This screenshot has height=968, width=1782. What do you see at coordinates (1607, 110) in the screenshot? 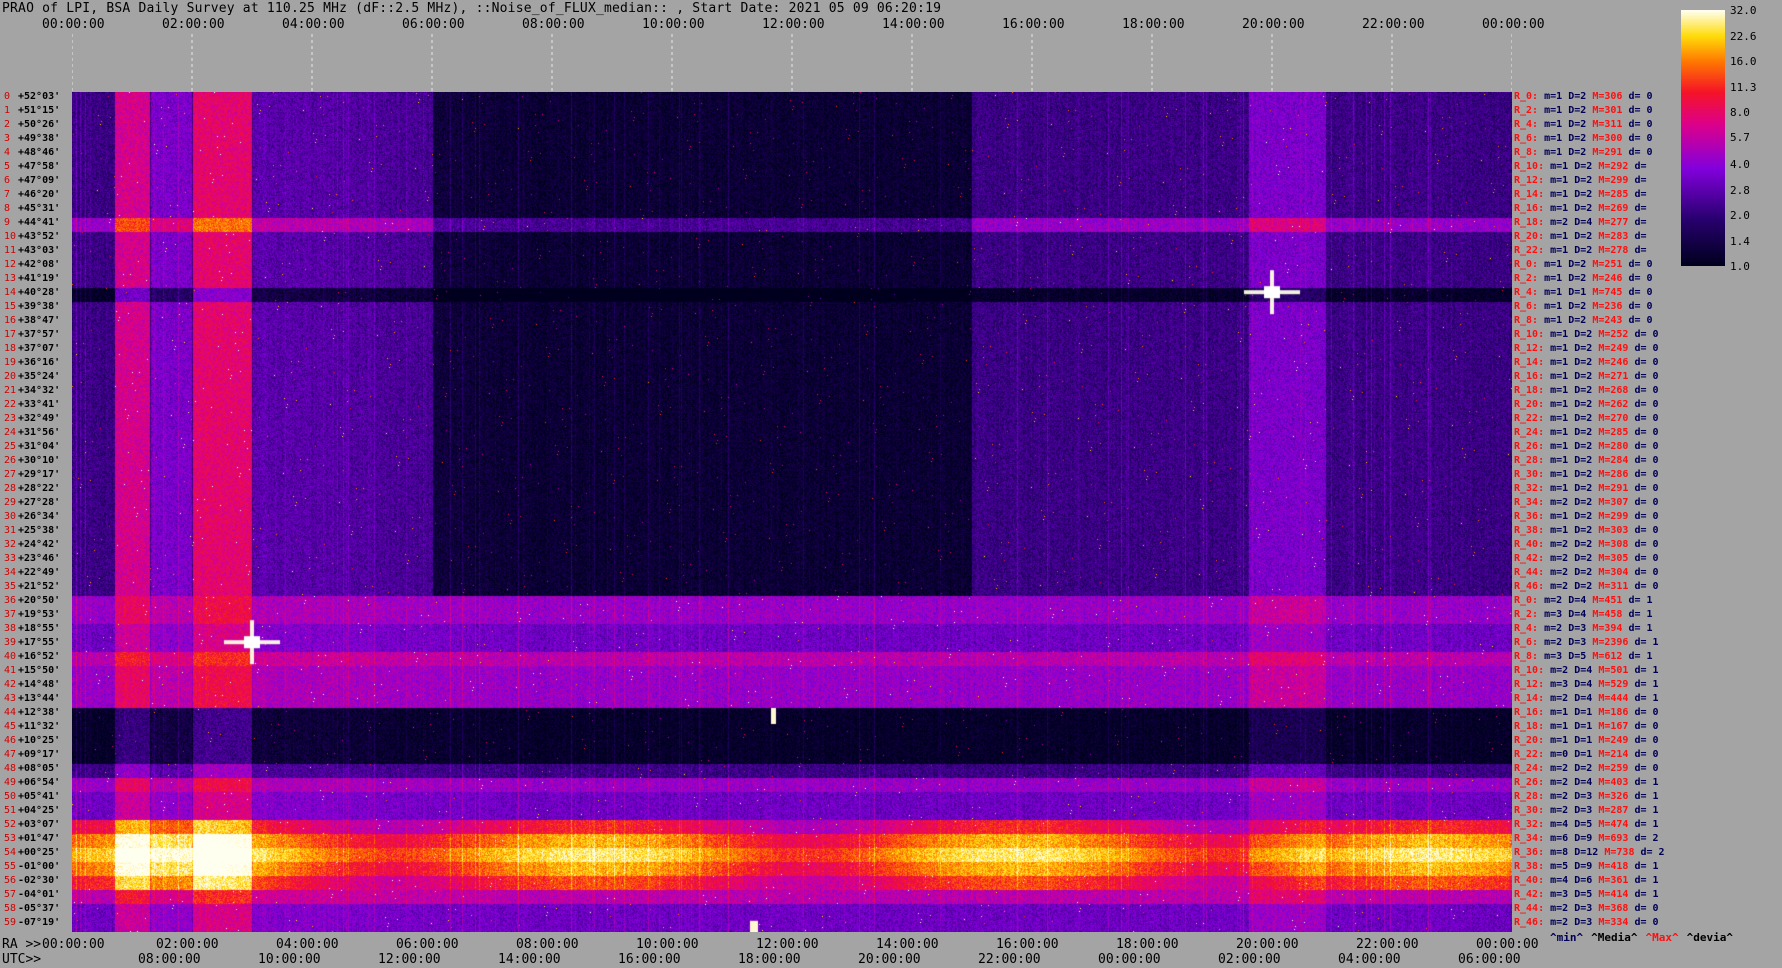
I see `beam-max: M=301` at bounding box center [1607, 110].